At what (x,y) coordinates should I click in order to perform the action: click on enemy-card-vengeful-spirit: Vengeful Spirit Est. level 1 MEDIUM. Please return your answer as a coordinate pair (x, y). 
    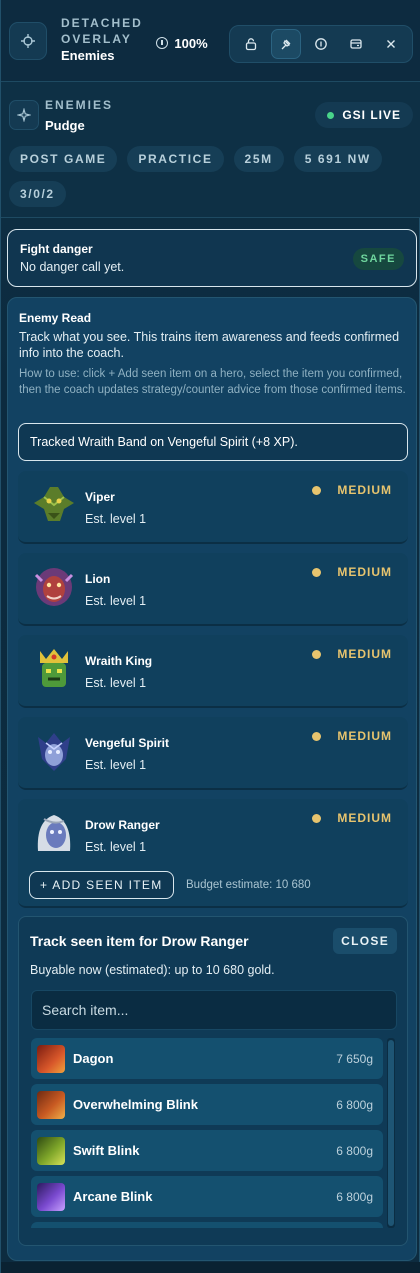
    Looking at the image, I should click on (213, 753).